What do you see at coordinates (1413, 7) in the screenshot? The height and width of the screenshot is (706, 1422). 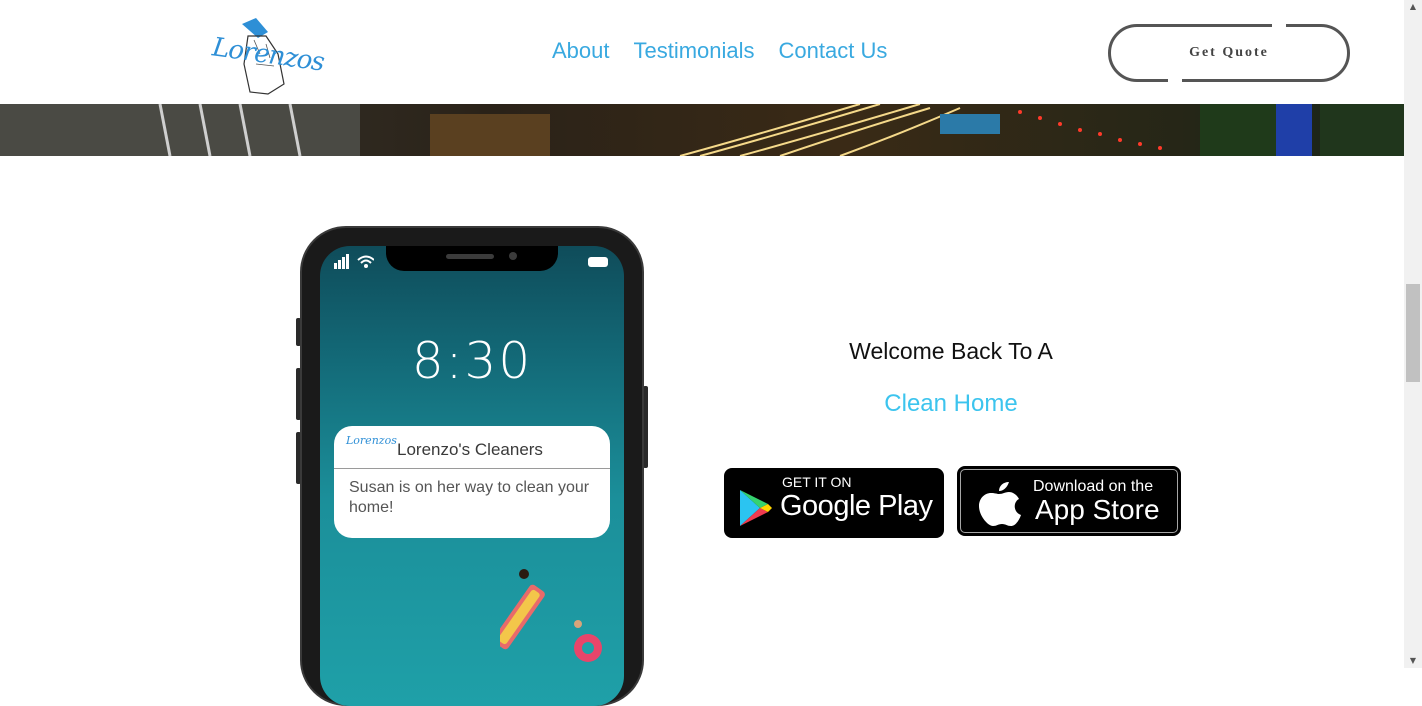 I see `scroll-up-arrow-icon: ▲` at bounding box center [1413, 7].